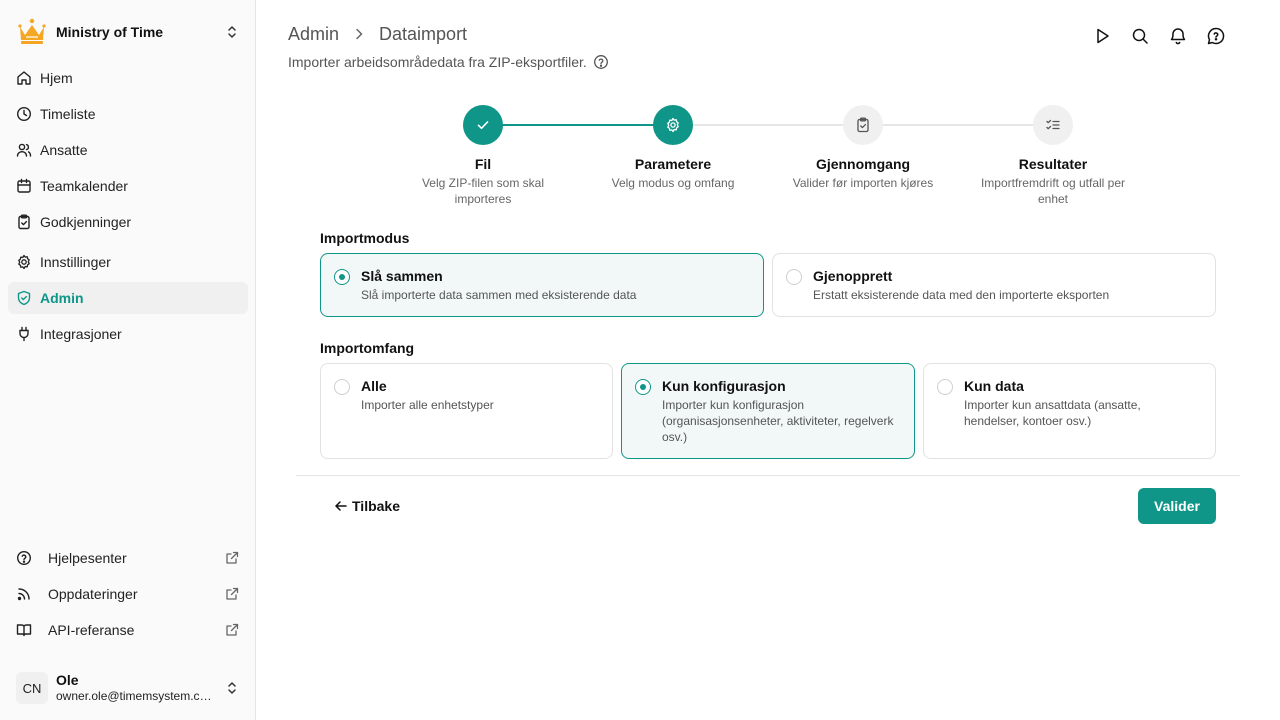 Image resolution: width=1280 pixels, height=720 pixels. What do you see at coordinates (313, 34) in the screenshot?
I see `breadcrumb-admin: Admin` at bounding box center [313, 34].